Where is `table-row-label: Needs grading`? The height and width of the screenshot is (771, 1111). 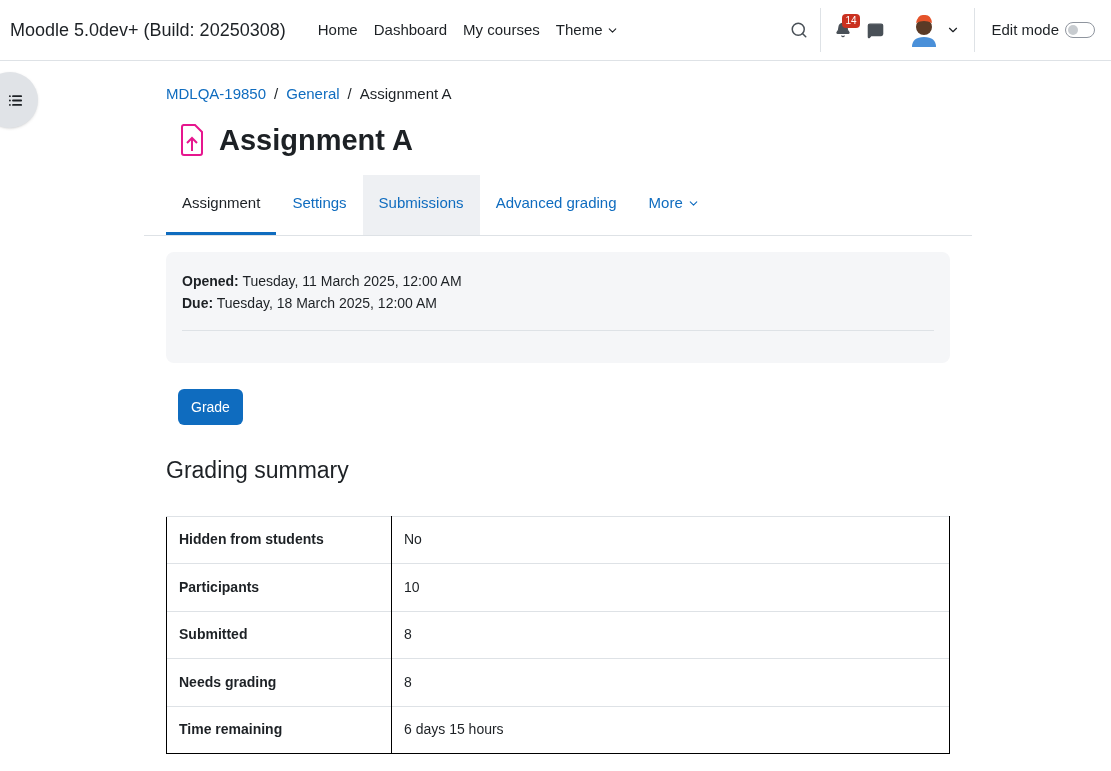 table-row-label: Needs grading is located at coordinates (279, 682).